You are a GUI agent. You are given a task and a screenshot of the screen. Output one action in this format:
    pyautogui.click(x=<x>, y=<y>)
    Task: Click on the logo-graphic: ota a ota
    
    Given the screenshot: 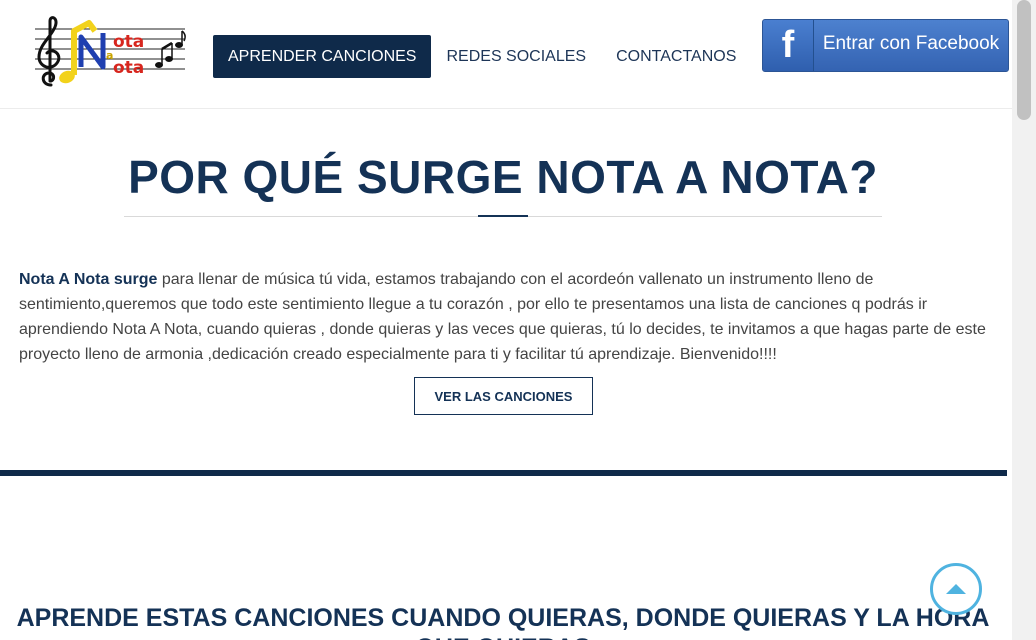 What is the action you would take?
    pyautogui.click(x=110, y=51)
    